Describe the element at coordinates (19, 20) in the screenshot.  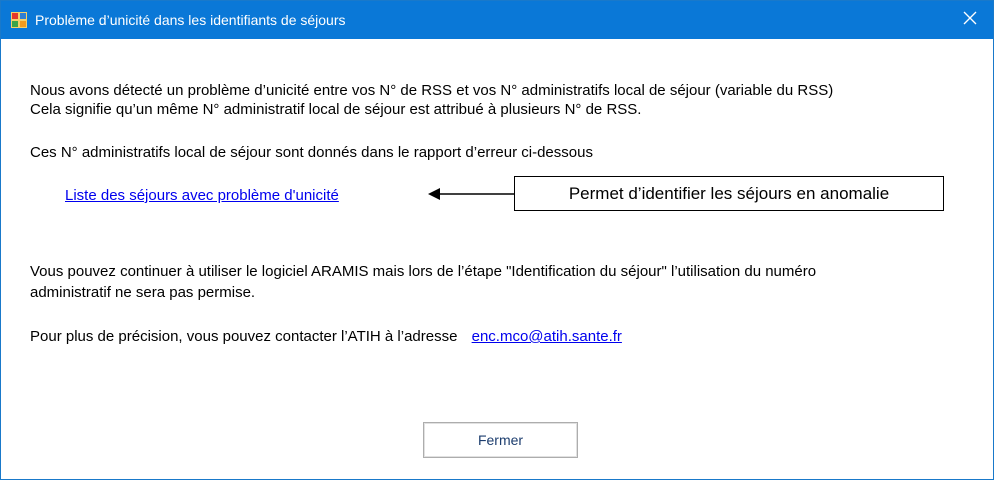
I see `app-icon` at that location.